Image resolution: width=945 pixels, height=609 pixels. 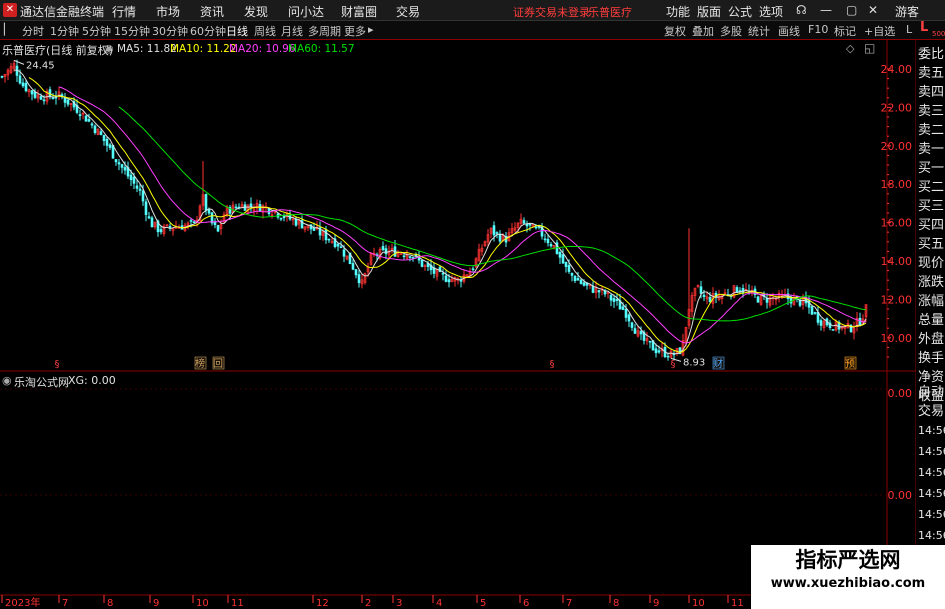 What do you see at coordinates (703, 31) in the screenshot?
I see `tool-diejia: 叠加` at bounding box center [703, 31].